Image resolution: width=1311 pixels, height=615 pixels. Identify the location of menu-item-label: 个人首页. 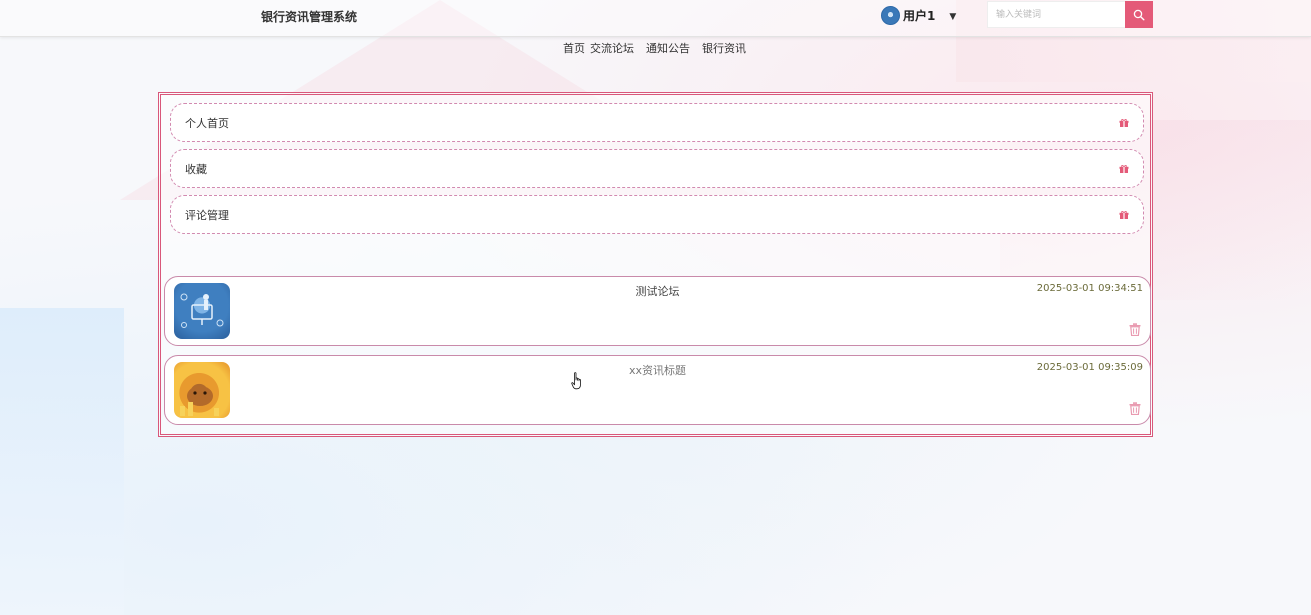
(207, 123).